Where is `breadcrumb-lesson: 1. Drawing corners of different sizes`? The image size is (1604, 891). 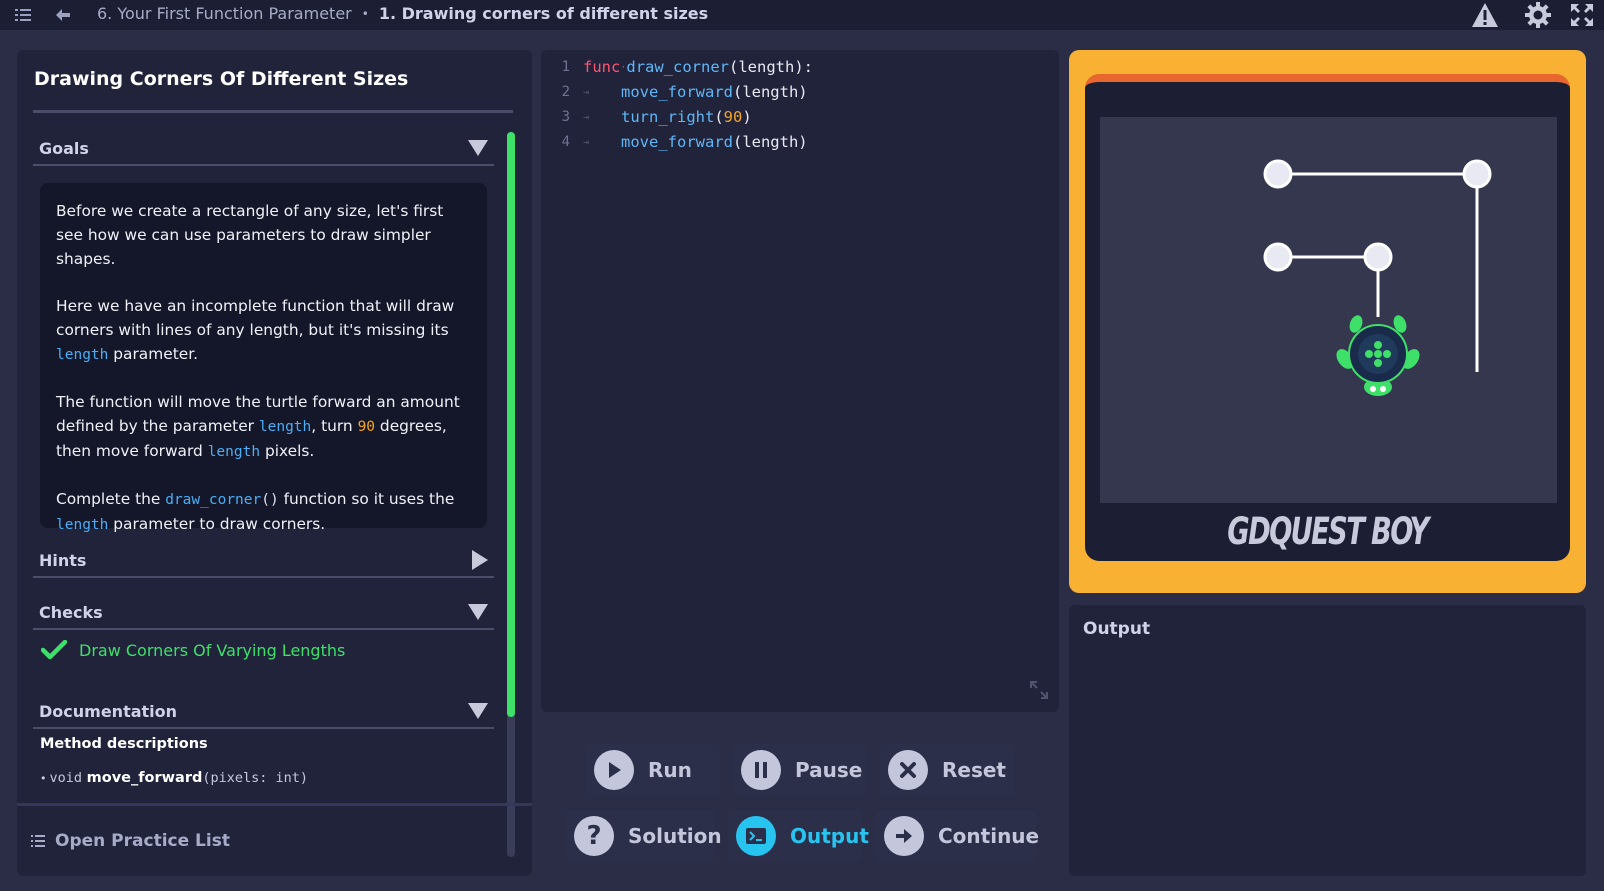
breadcrumb-lesson: 1. Drawing corners of different sizes is located at coordinates (543, 13).